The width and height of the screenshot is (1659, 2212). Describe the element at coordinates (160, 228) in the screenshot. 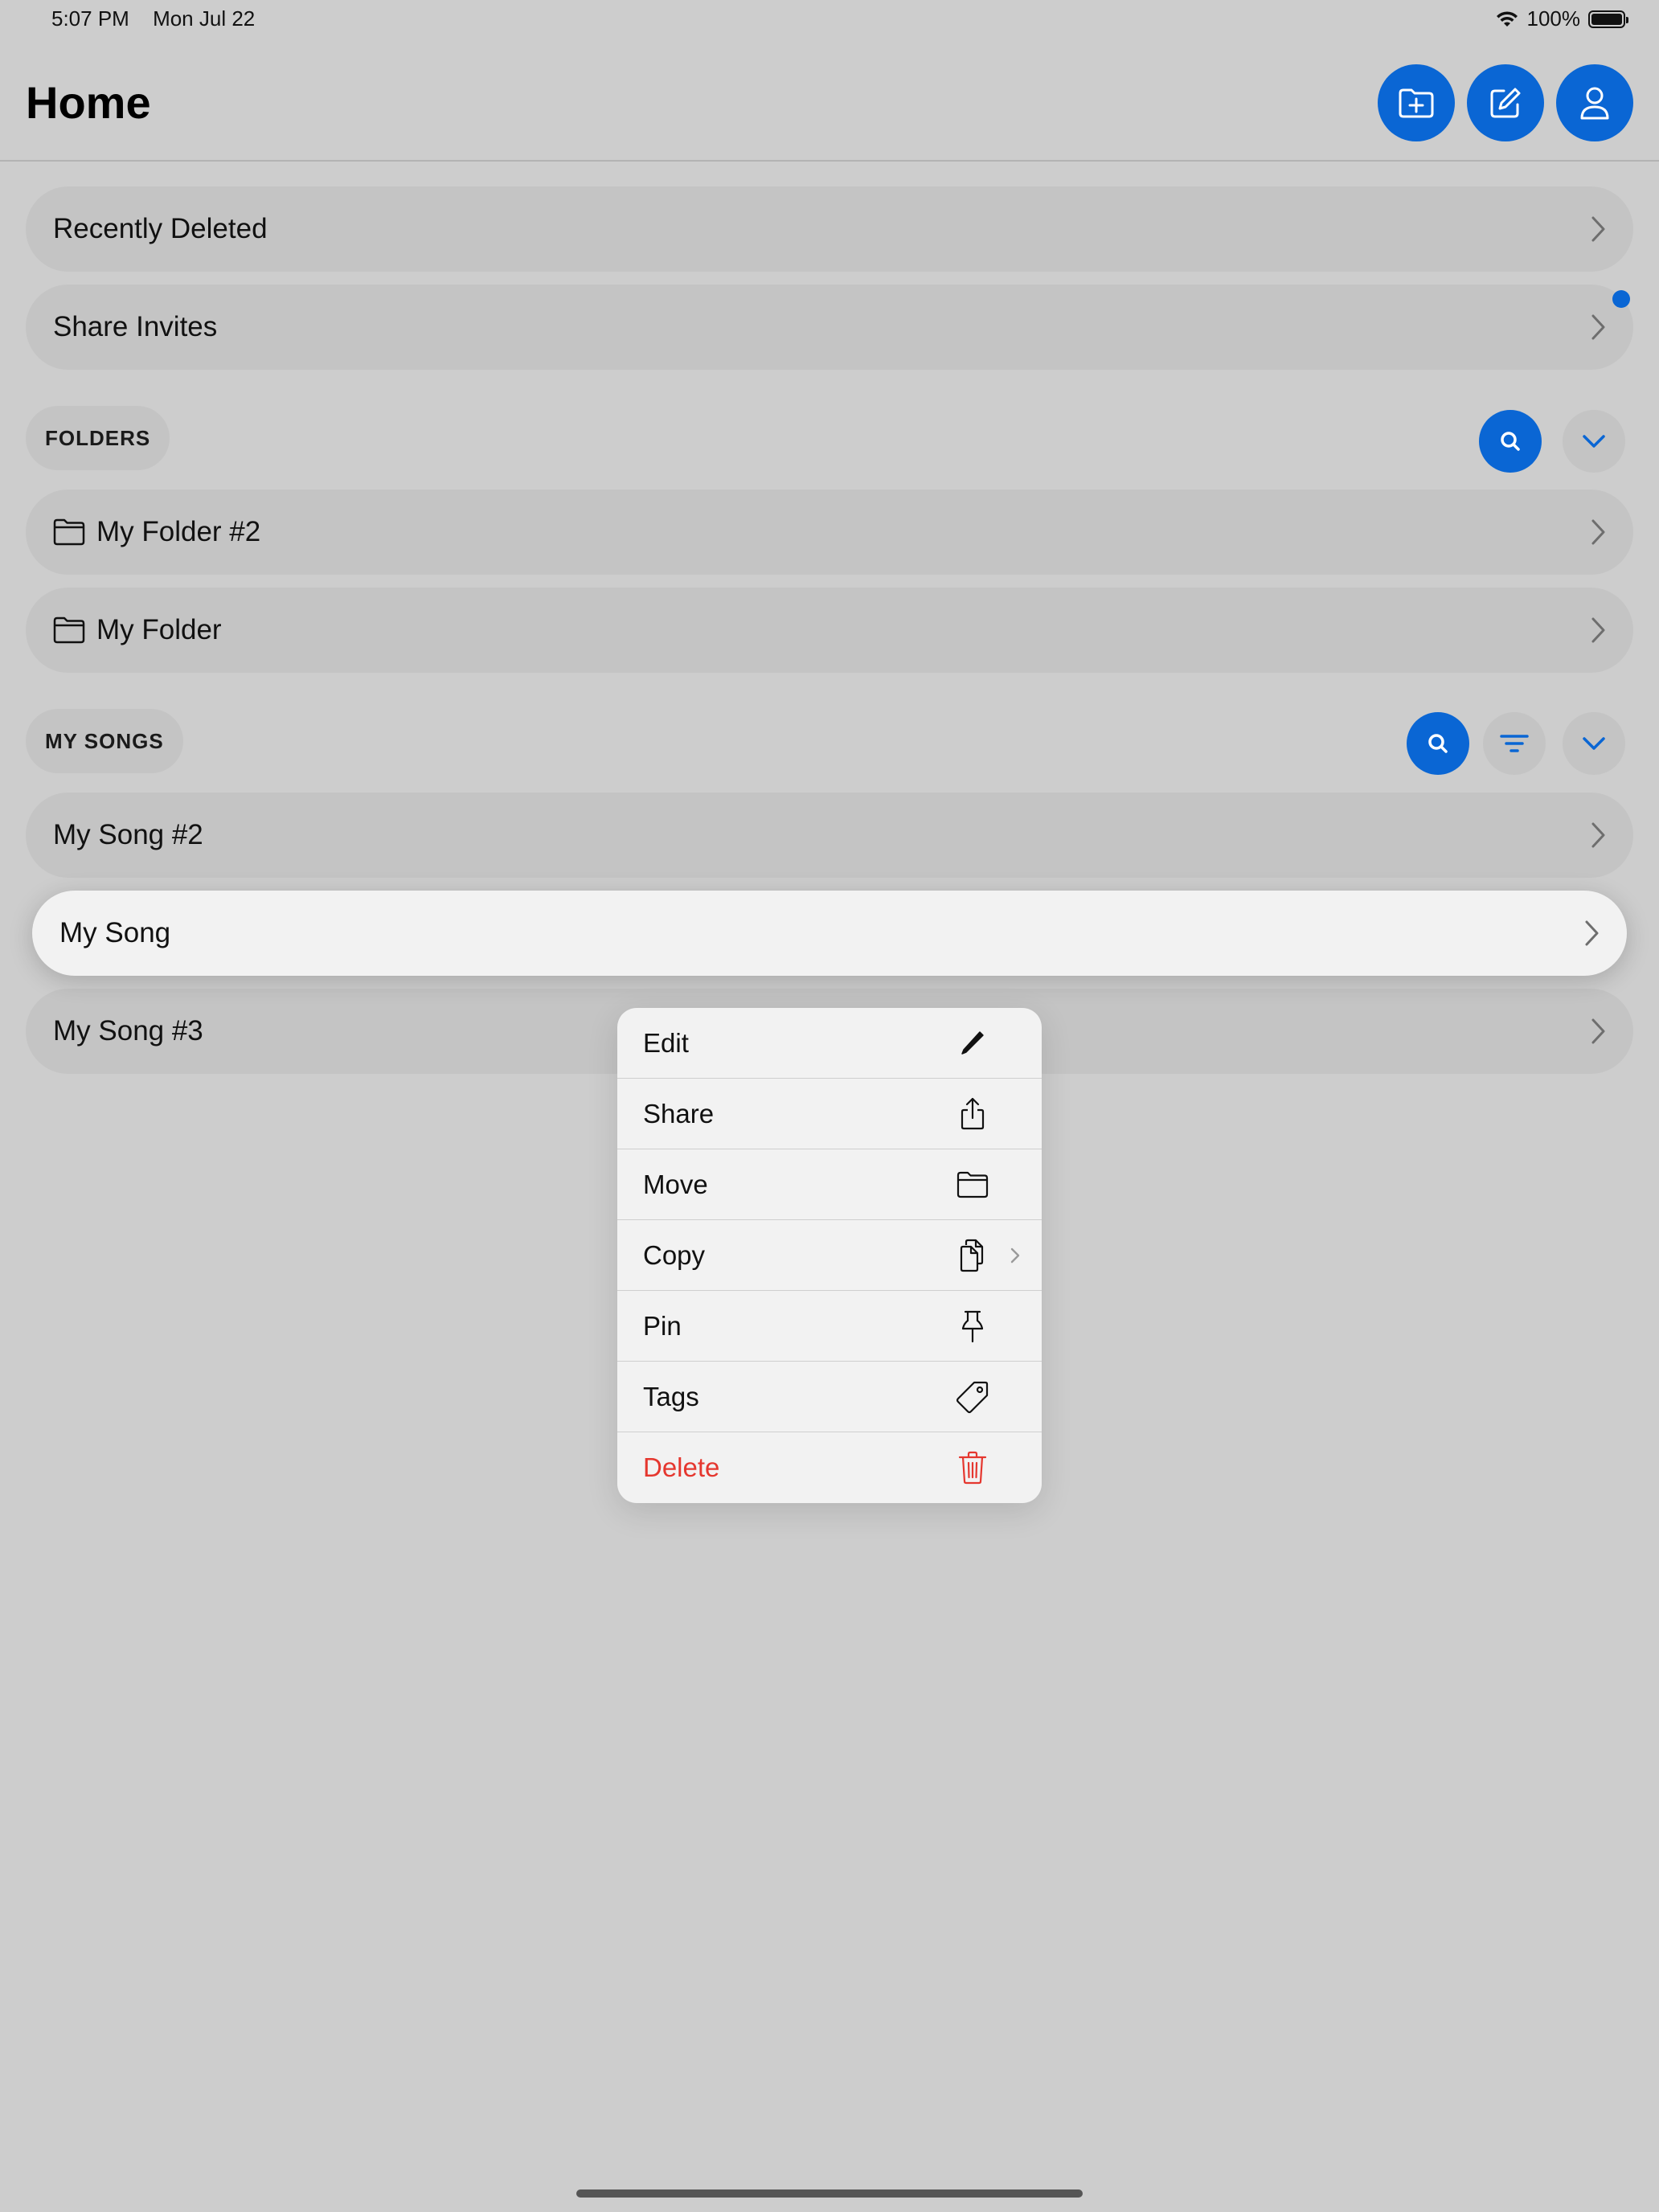

I see `row-label: Recently Deleted` at that location.